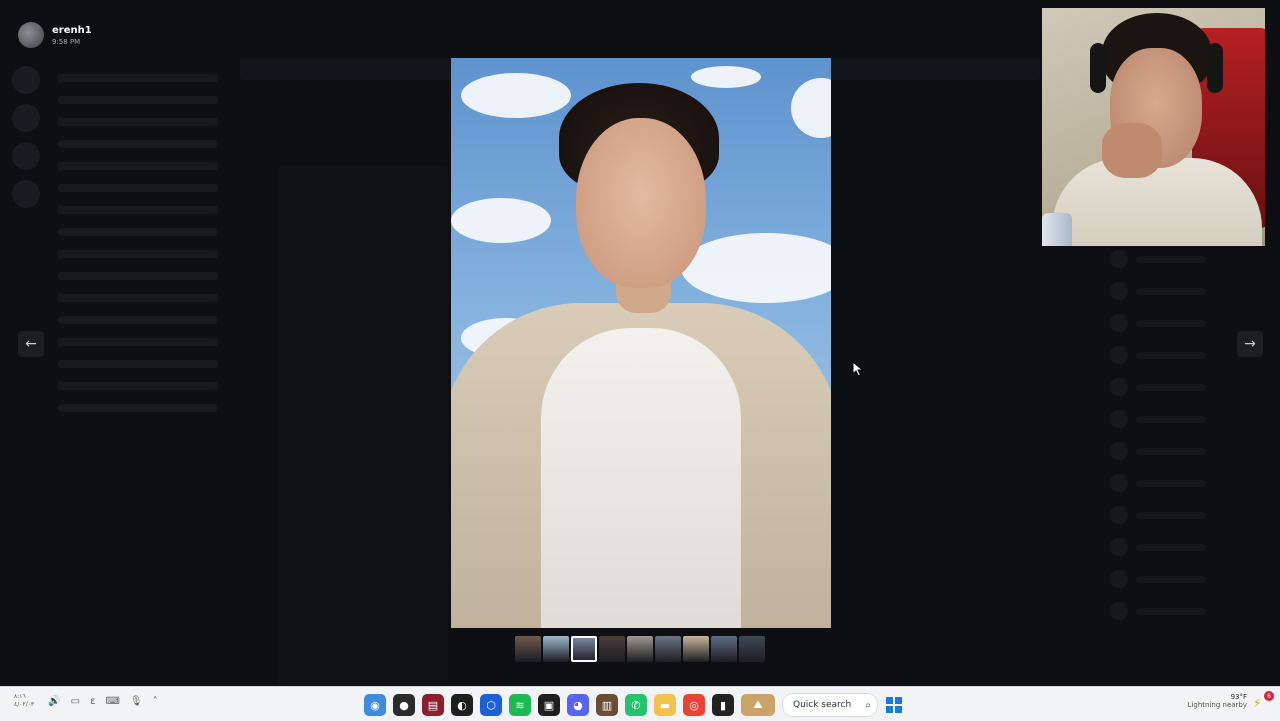 The height and width of the screenshot is (721, 1280). Describe the element at coordinates (868, 705) in the screenshot. I see `search-icon: ⌕` at that location.